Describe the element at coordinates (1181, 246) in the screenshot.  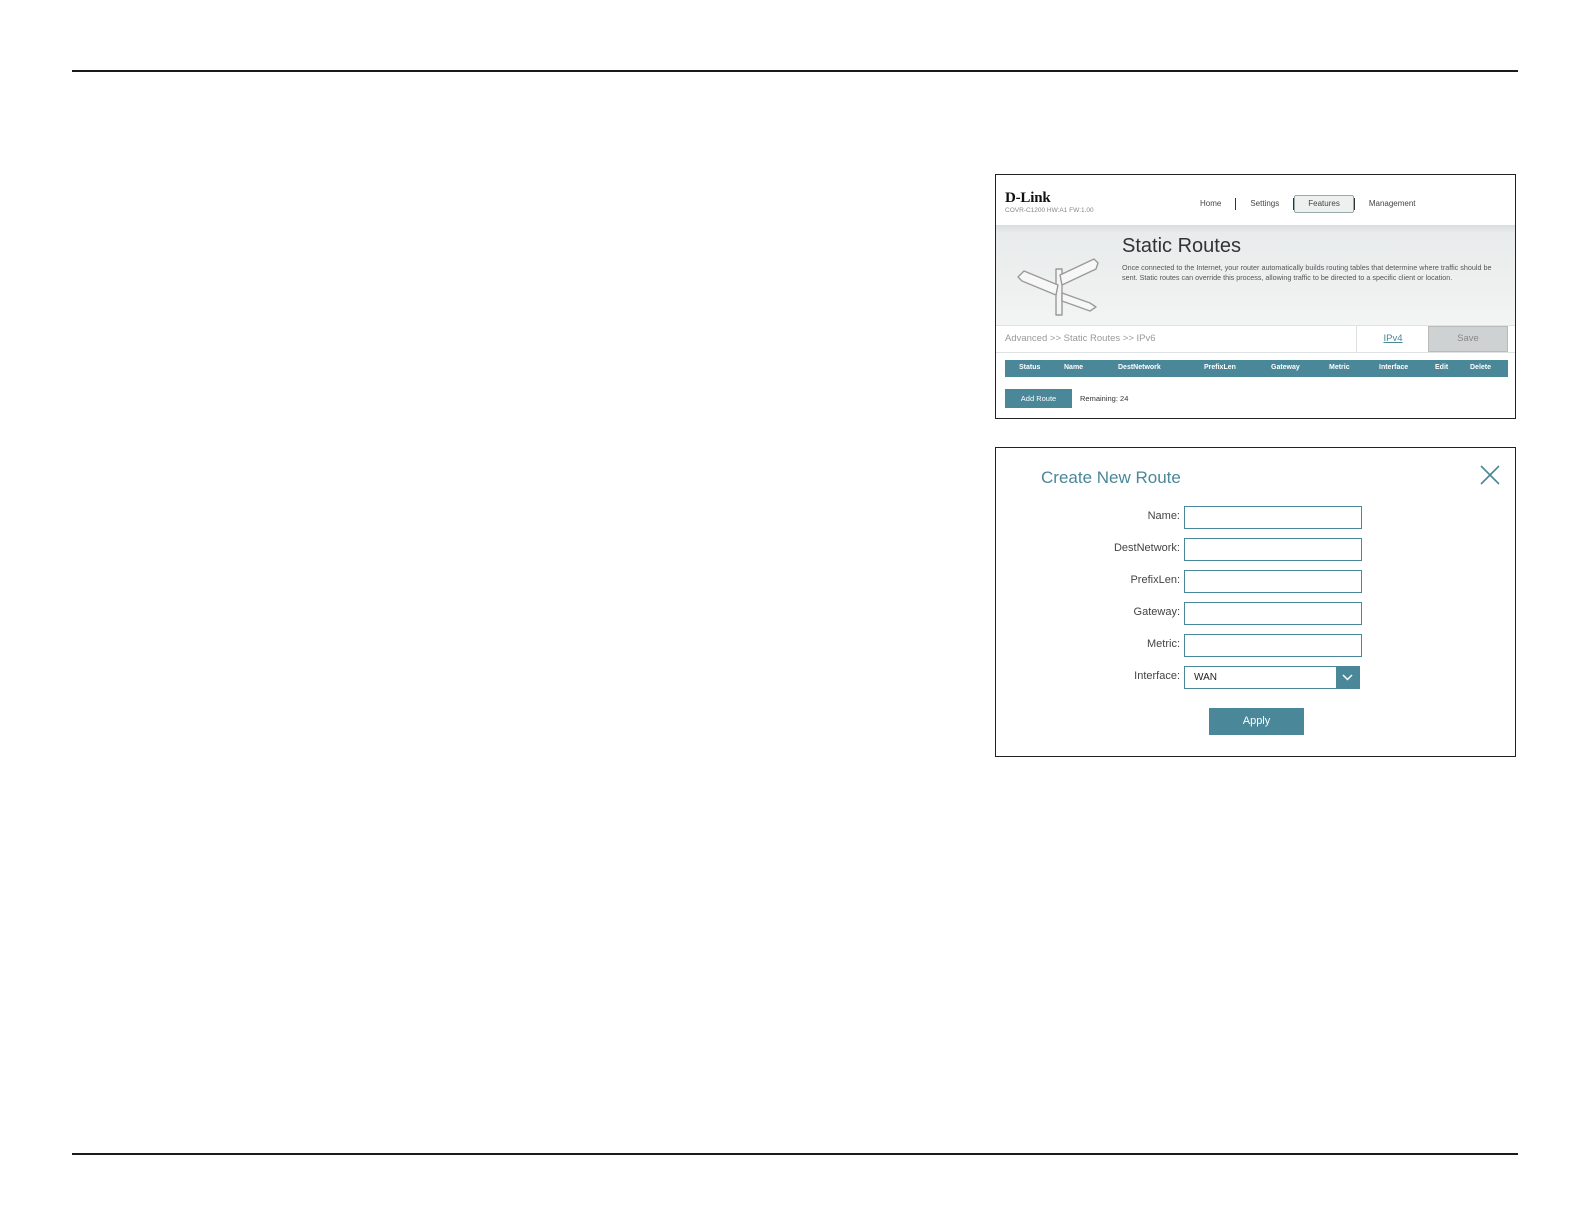
I see `page-title: Static Routes` at that location.